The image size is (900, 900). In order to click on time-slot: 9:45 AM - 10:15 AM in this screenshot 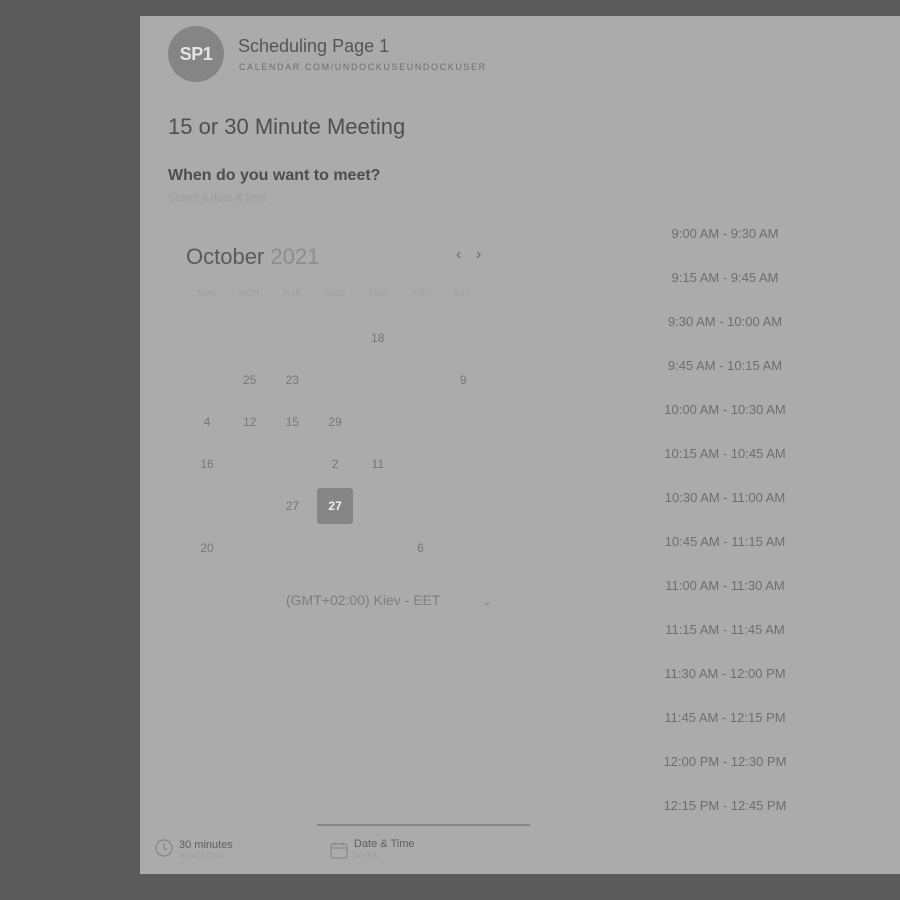, I will do `click(725, 365)`.